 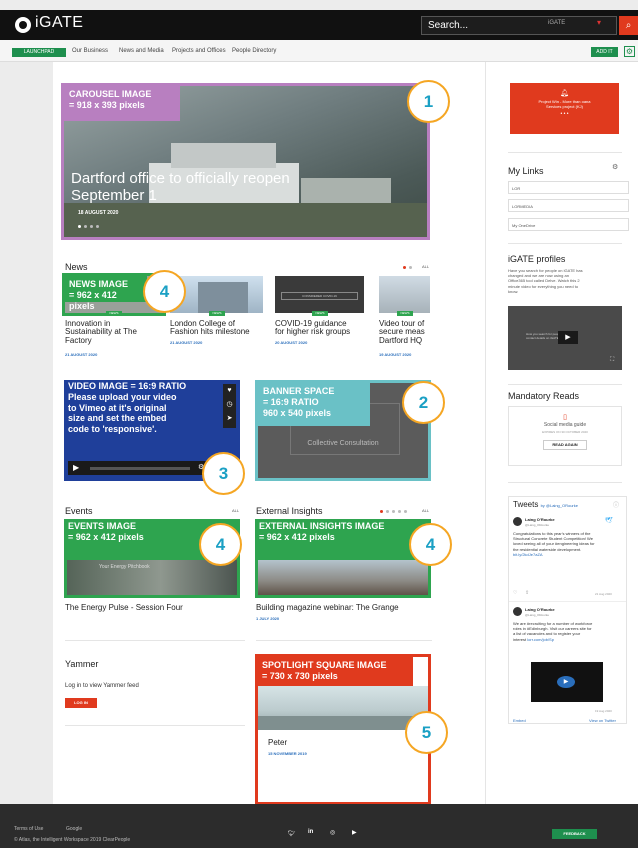 What do you see at coordinates (229, 391) in the screenshot?
I see `heart-icon: ♥` at bounding box center [229, 391].